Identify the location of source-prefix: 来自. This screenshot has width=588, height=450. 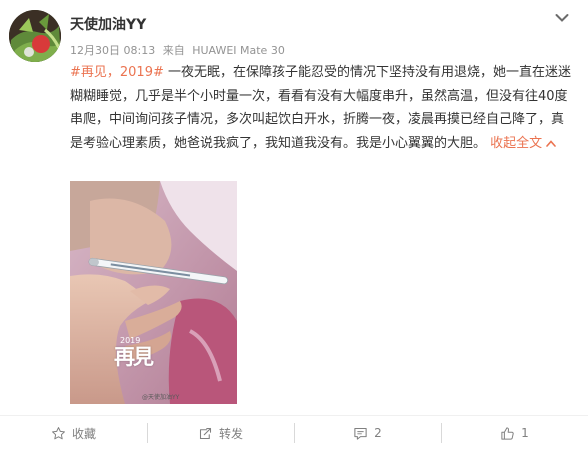
(173, 50).